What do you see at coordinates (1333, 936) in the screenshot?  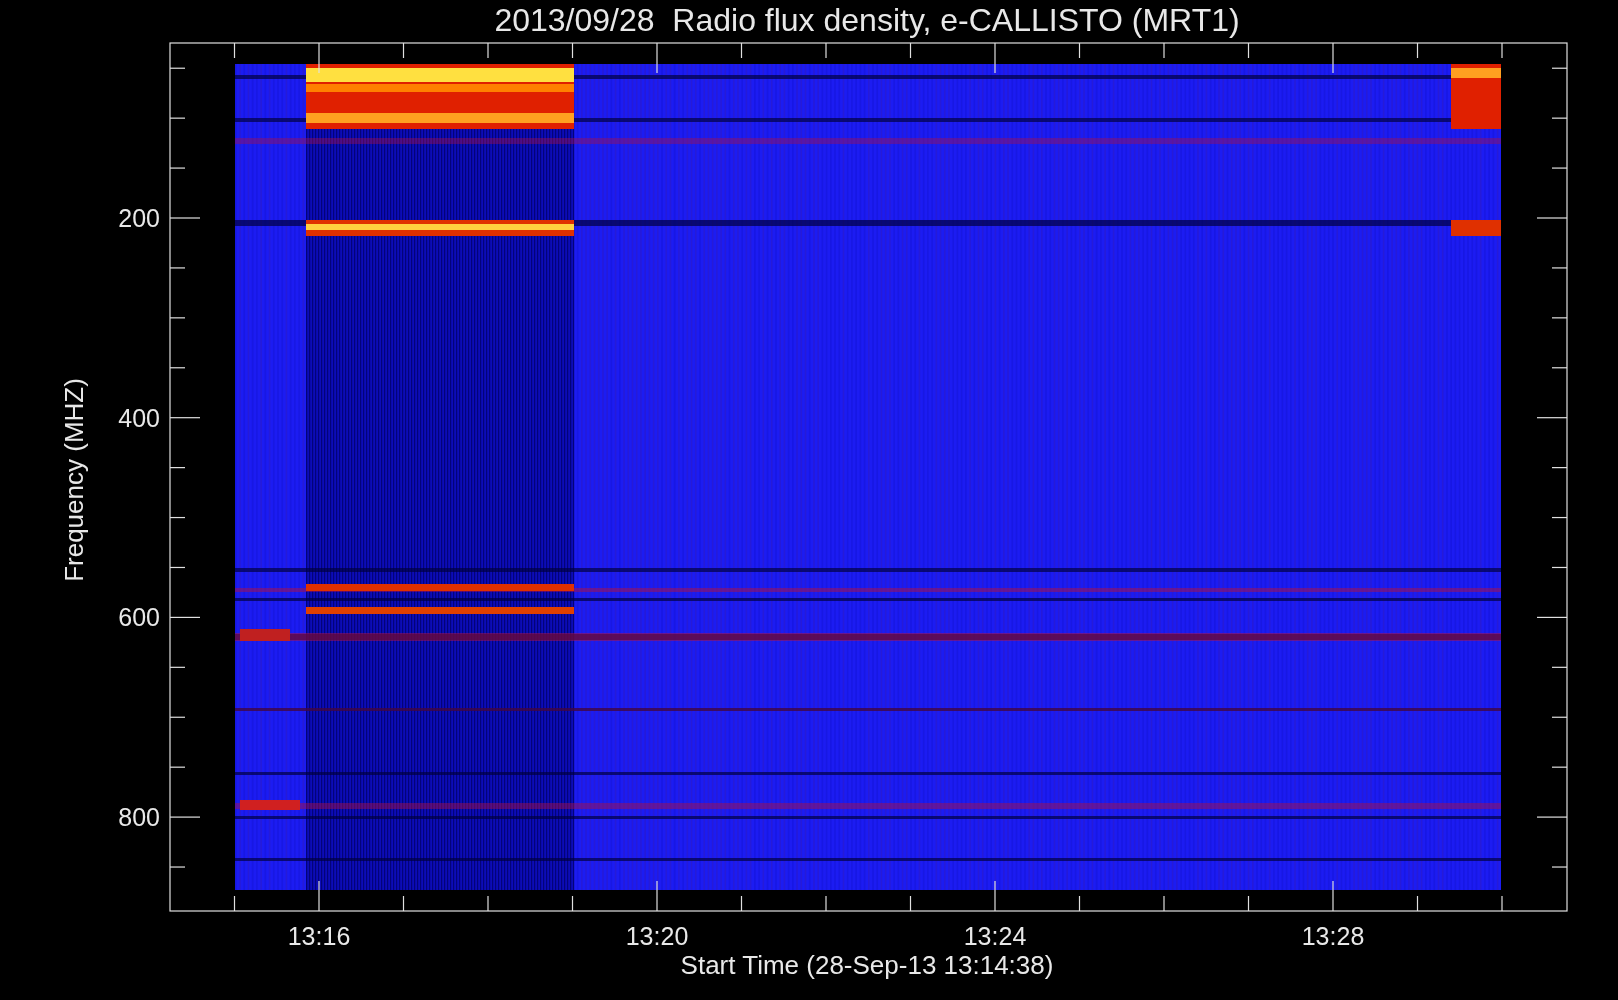 I see `x-tick-label: 13:28` at bounding box center [1333, 936].